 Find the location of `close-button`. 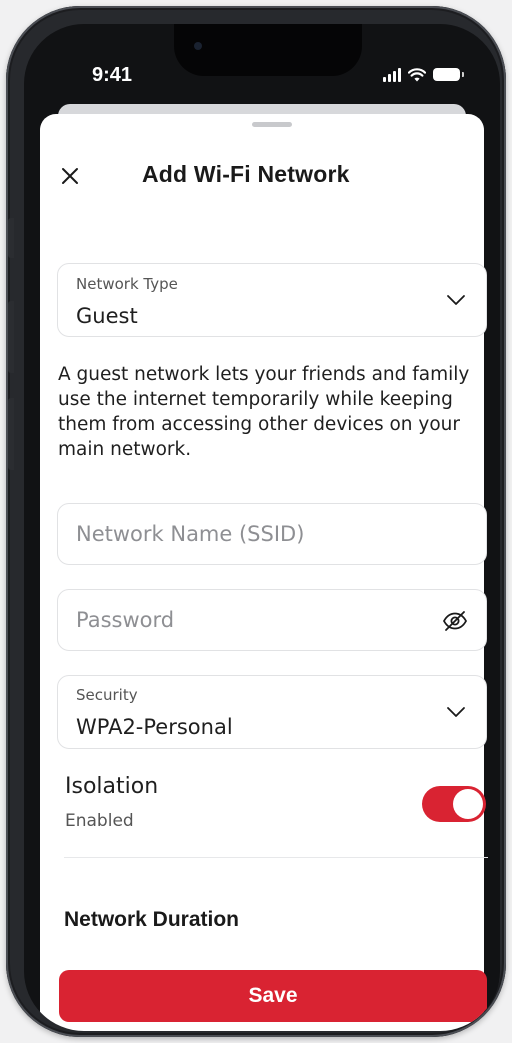

close-button is located at coordinates (70, 176).